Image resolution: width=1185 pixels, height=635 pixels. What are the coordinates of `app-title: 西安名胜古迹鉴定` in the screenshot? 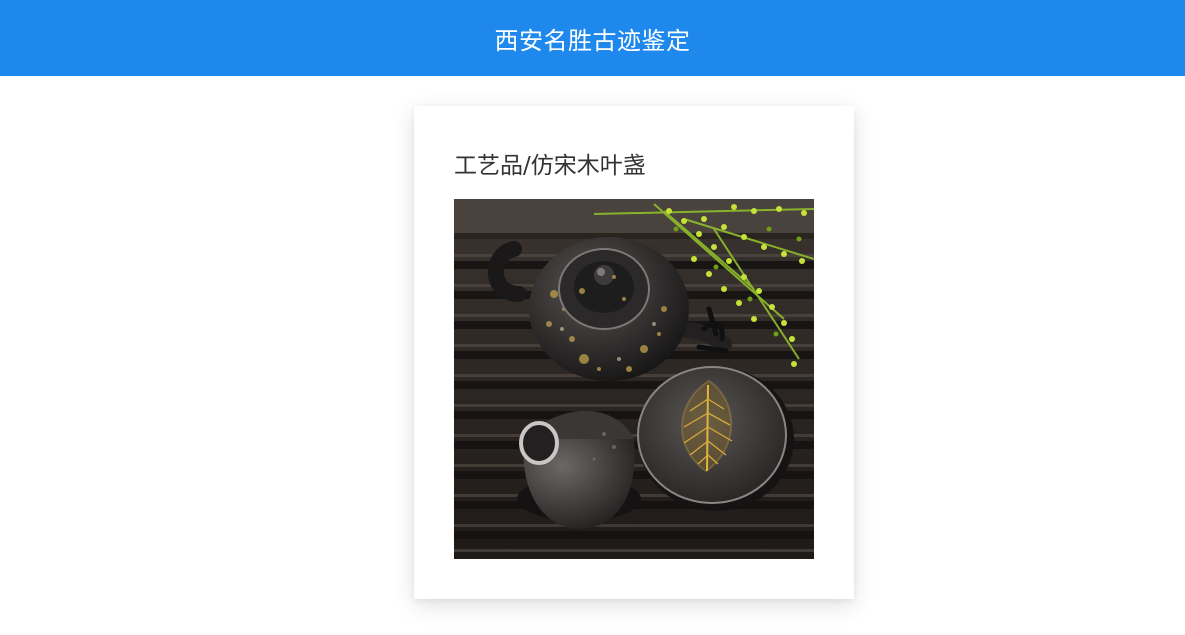 It's located at (592, 40).